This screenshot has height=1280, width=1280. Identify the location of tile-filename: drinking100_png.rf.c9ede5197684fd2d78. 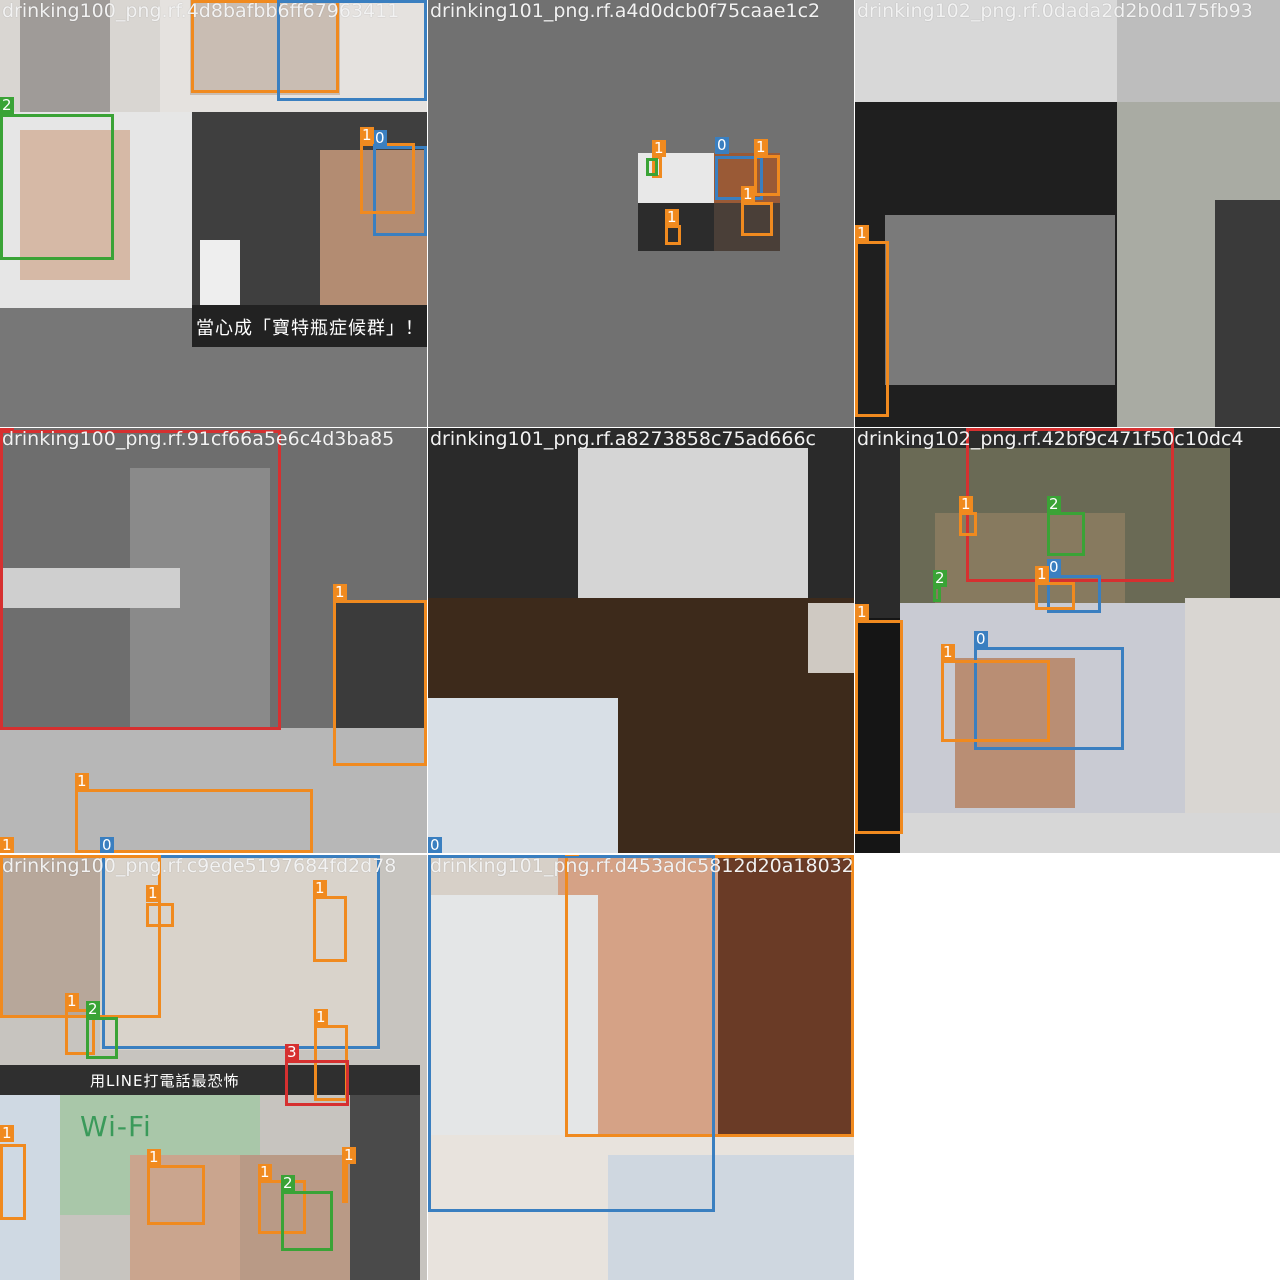
(199, 866).